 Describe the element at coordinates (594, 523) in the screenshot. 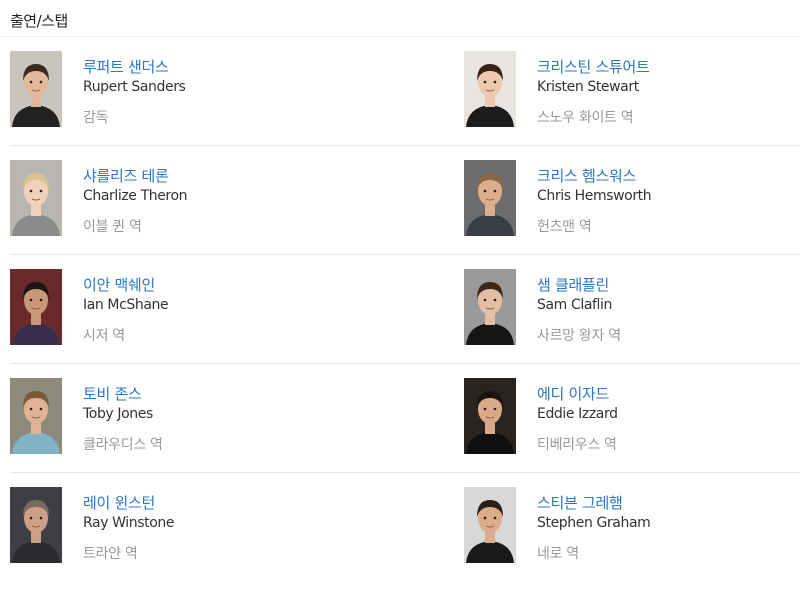

I see `actor-name-english: Stephen Graham` at that location.